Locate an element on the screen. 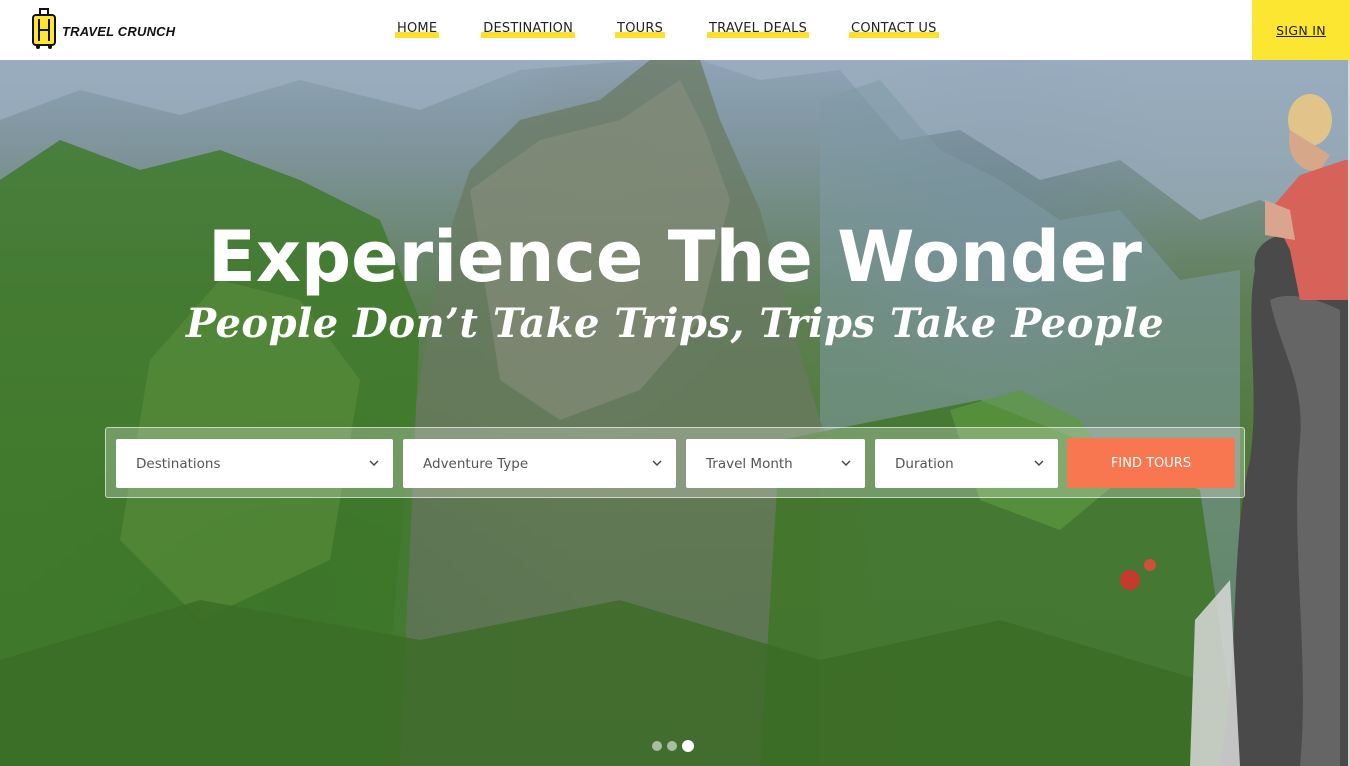  slider-dots is located at coordinates (673, 746).